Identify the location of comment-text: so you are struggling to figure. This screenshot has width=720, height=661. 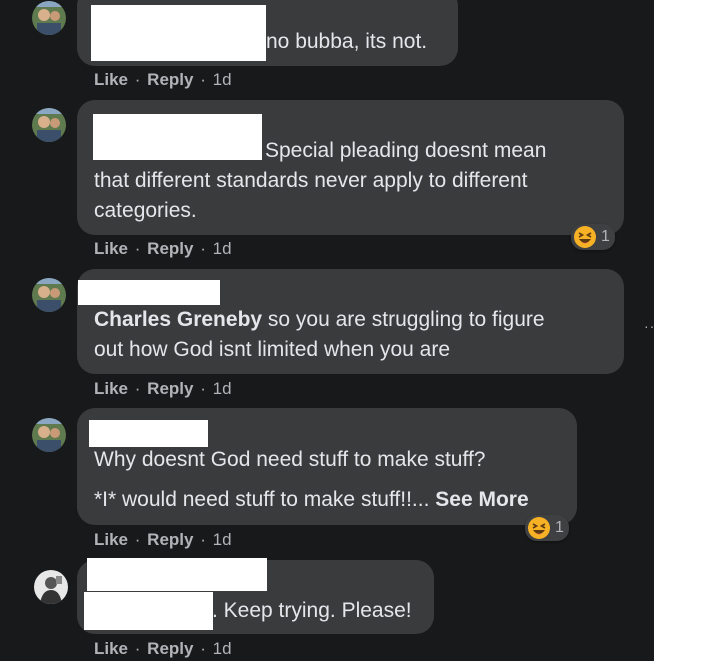
(403, 319).